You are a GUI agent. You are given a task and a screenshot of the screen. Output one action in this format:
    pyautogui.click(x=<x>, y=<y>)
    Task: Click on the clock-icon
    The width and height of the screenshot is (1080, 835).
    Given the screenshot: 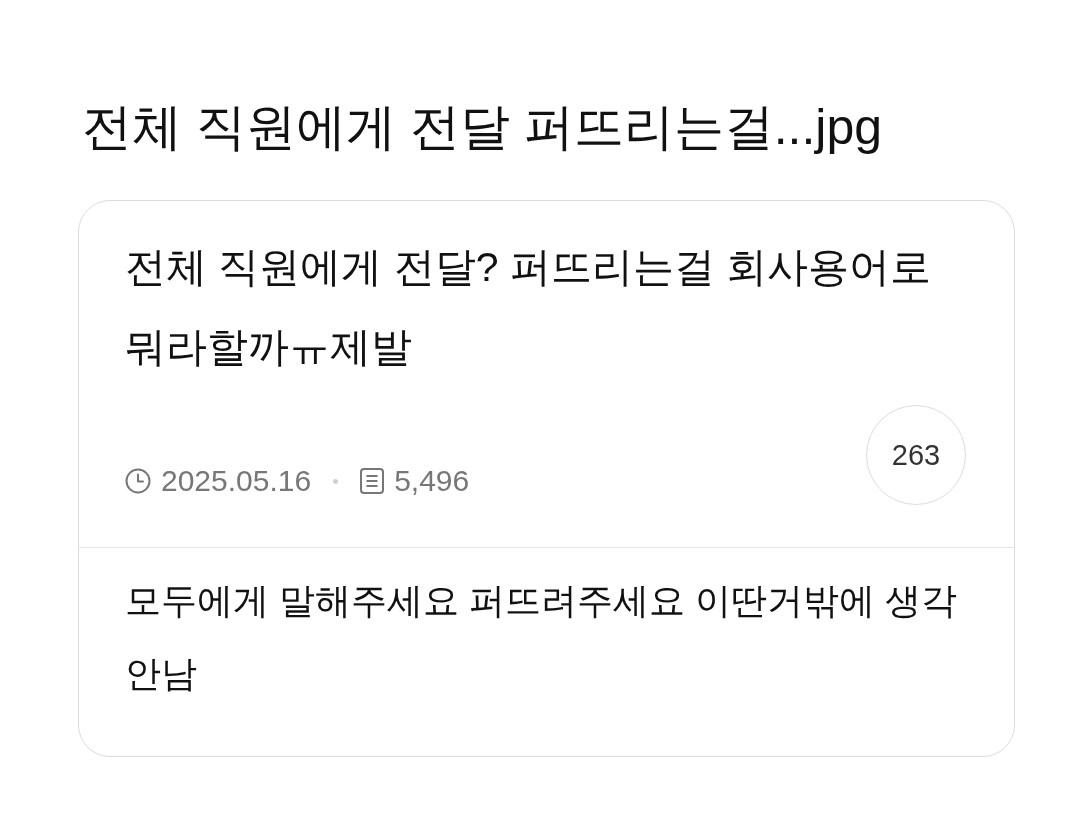 What is the action you would take?
    pyautogui.click(x=138, y=481)
    